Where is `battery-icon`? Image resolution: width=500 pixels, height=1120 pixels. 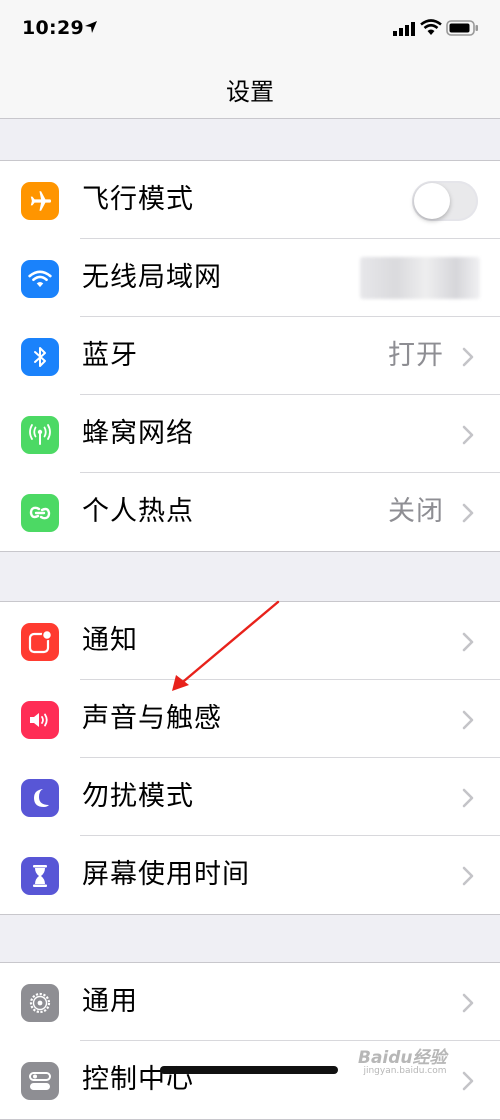 battery-icon is located at coordinates (462, 28).